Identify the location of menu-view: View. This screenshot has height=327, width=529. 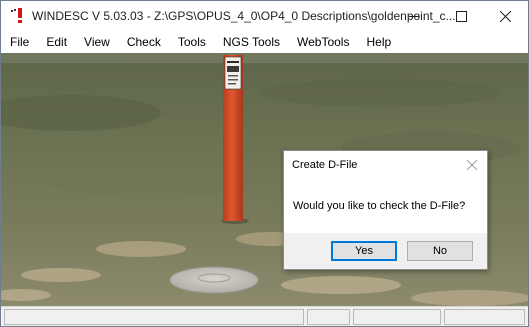
(97, 42).